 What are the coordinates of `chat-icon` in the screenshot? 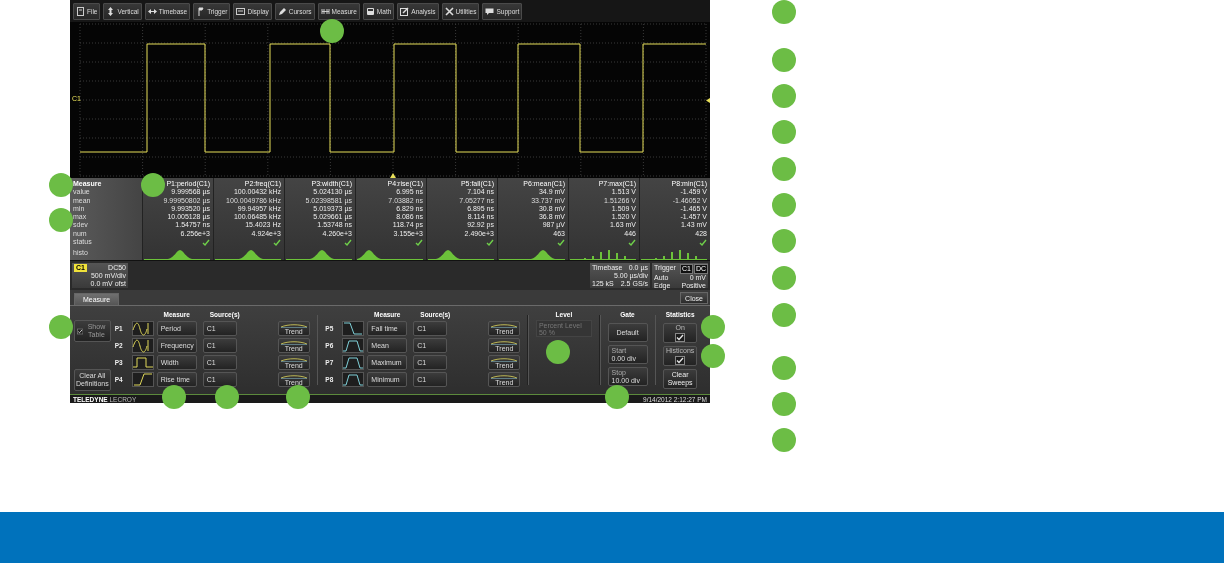 It's located at (490, 11).